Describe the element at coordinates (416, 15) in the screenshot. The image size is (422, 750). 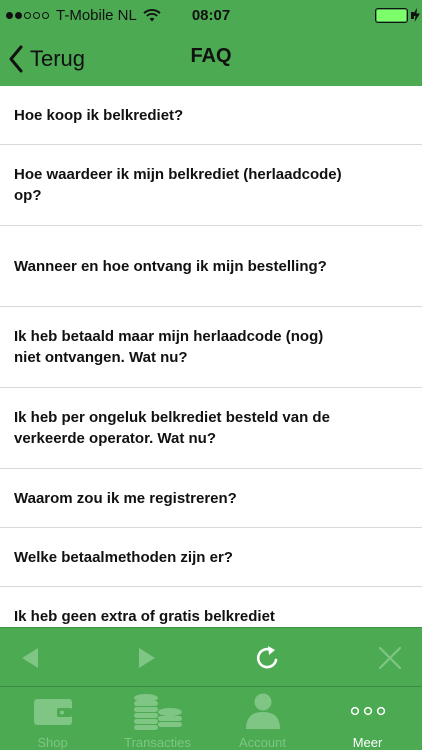
I see `charging-icon` at that location.